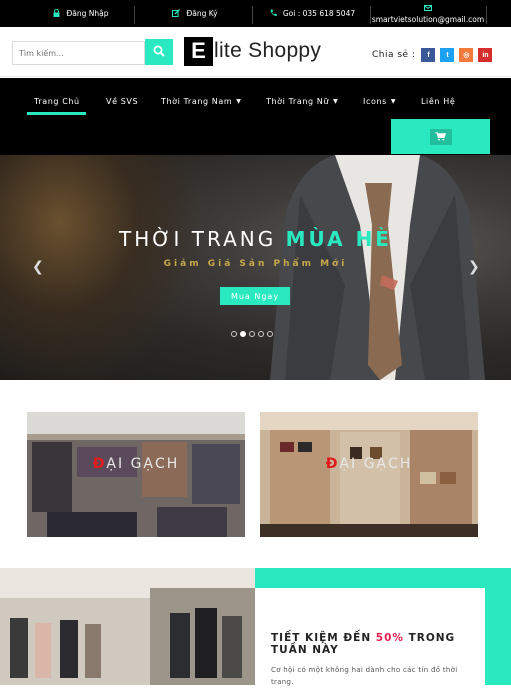  I want to click on login-label: Đăng Nhập, so click(87, 13).